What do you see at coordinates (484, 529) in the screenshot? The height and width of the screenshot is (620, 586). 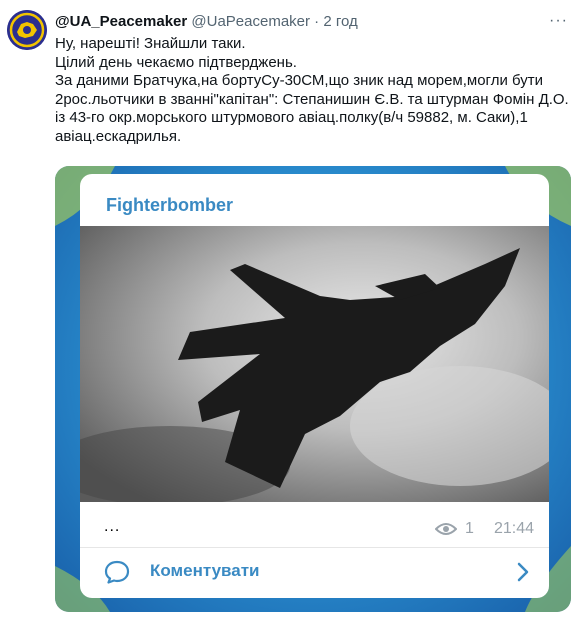 I see `views-and-time: 1 21:44` at bounding box center [484, 529].